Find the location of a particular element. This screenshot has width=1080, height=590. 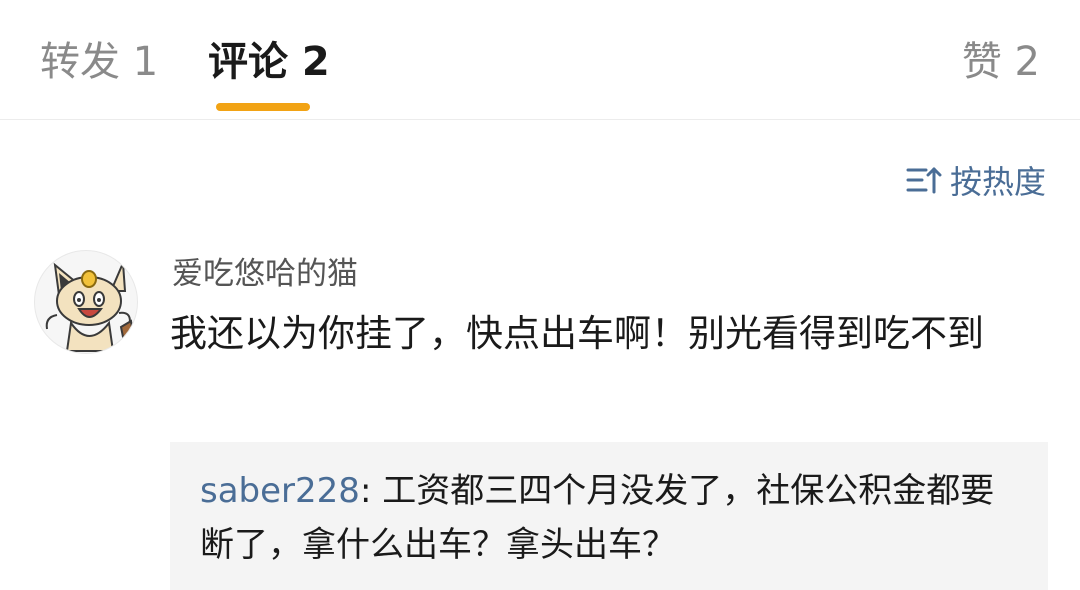

comment-author: 爱吃悠哈的猫 is located at coordinates (265, 274).